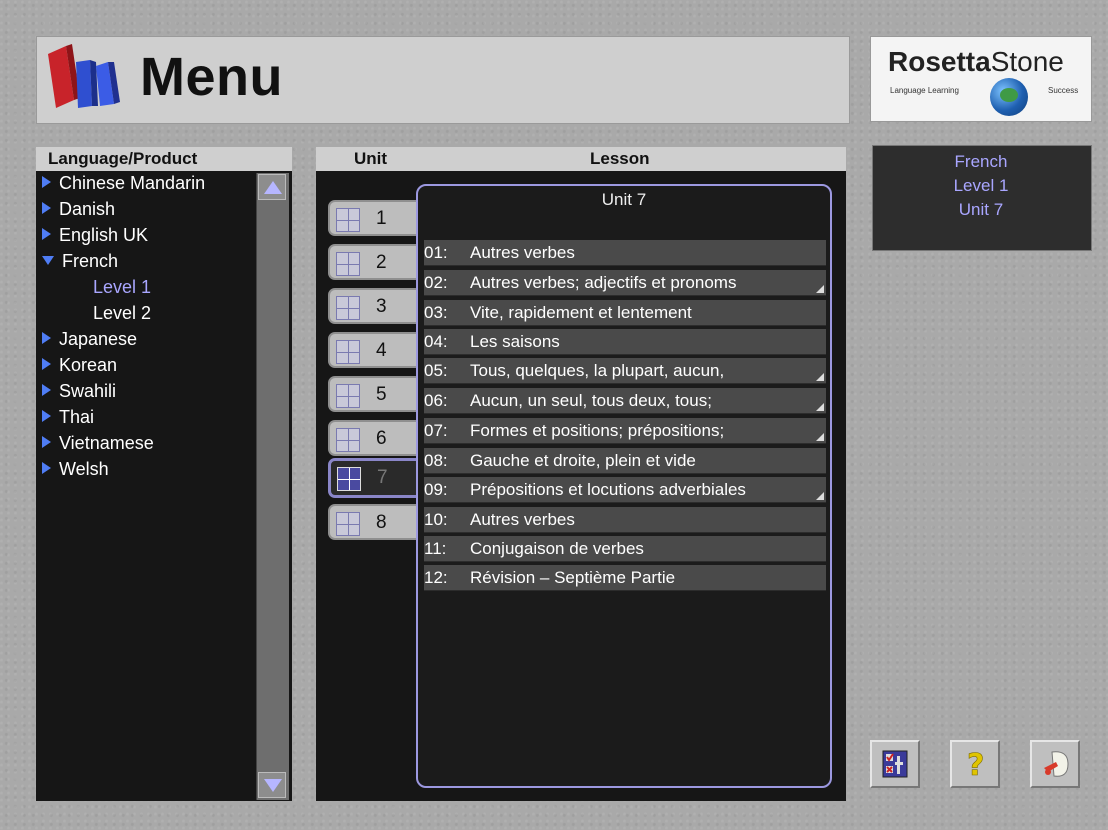 This screenshot has height=830, width=1108. What do you see at coordinates (378, 306) in the screenshot?
I see `unit-tab-3: 3` at bounding box center [378, 306].